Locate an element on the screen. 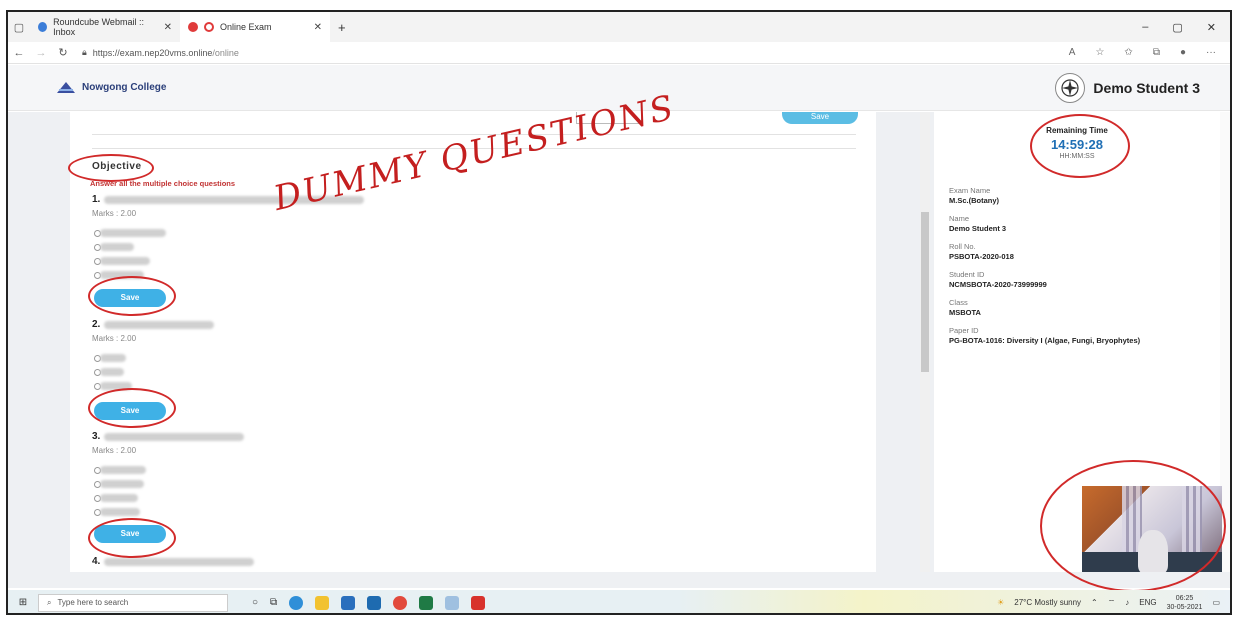 This screenshot has height=635, width=1238. avatar is located at coordinates (1070, 87).